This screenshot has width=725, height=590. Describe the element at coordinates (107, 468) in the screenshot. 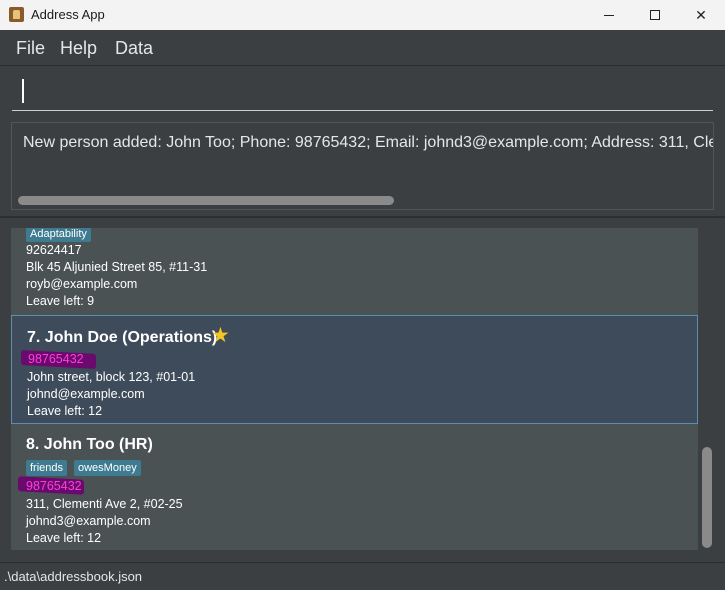

I see `tag-badge: owesMoney` at that location.